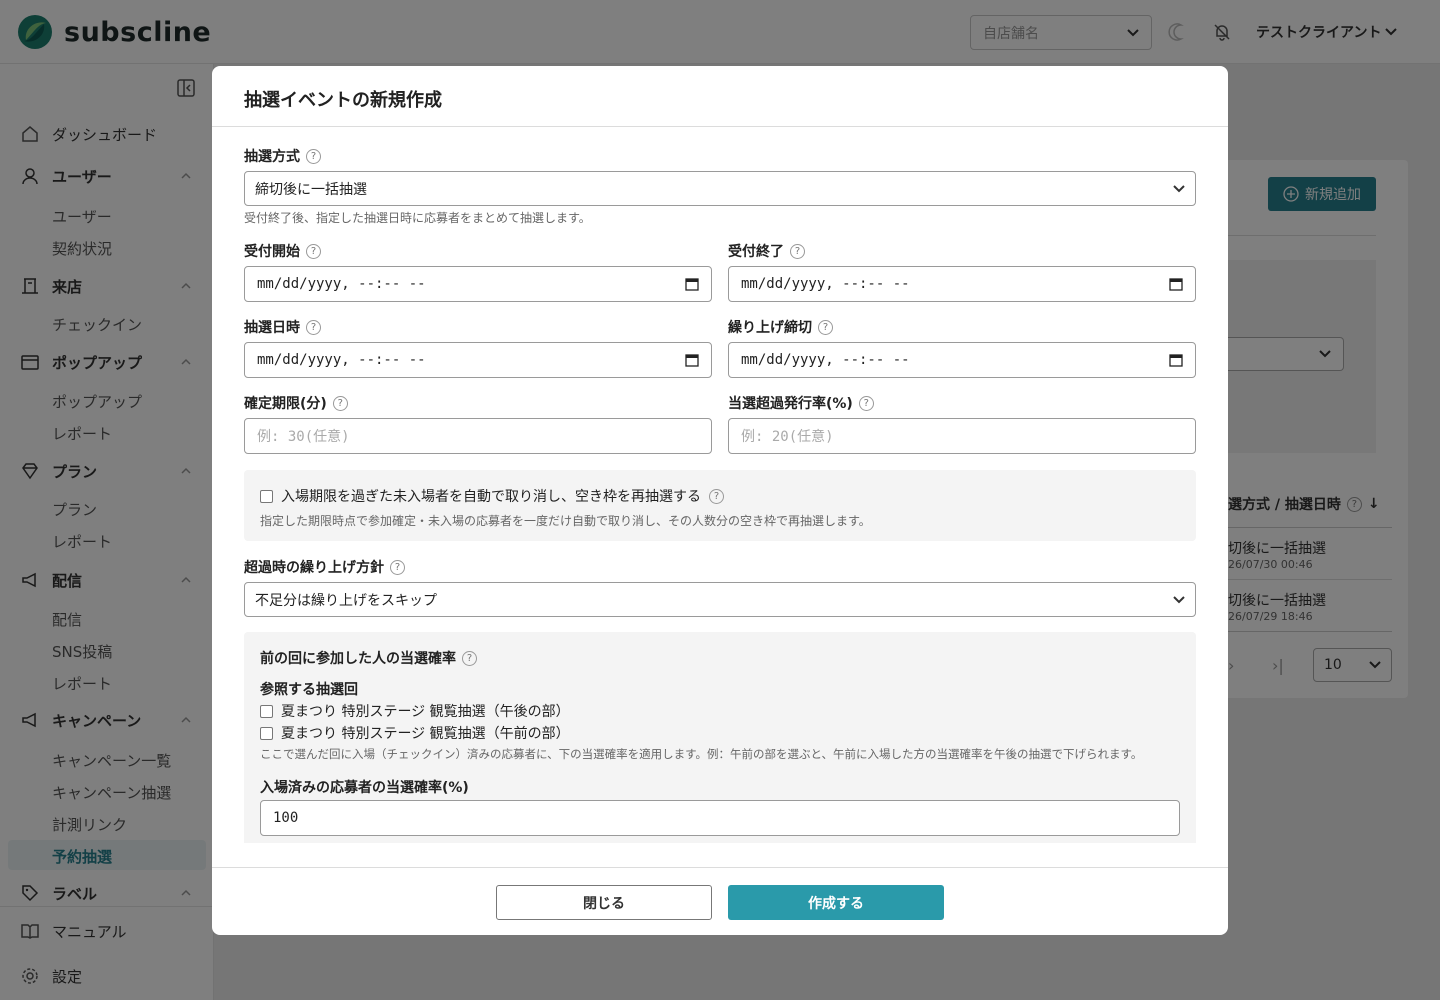 The height and width of the screenshot is (1000, 1440). Describe the element at coordinates (343, 100) in the screenshot. I see `modal-title: 抽選イベントの新規作成` at that location.